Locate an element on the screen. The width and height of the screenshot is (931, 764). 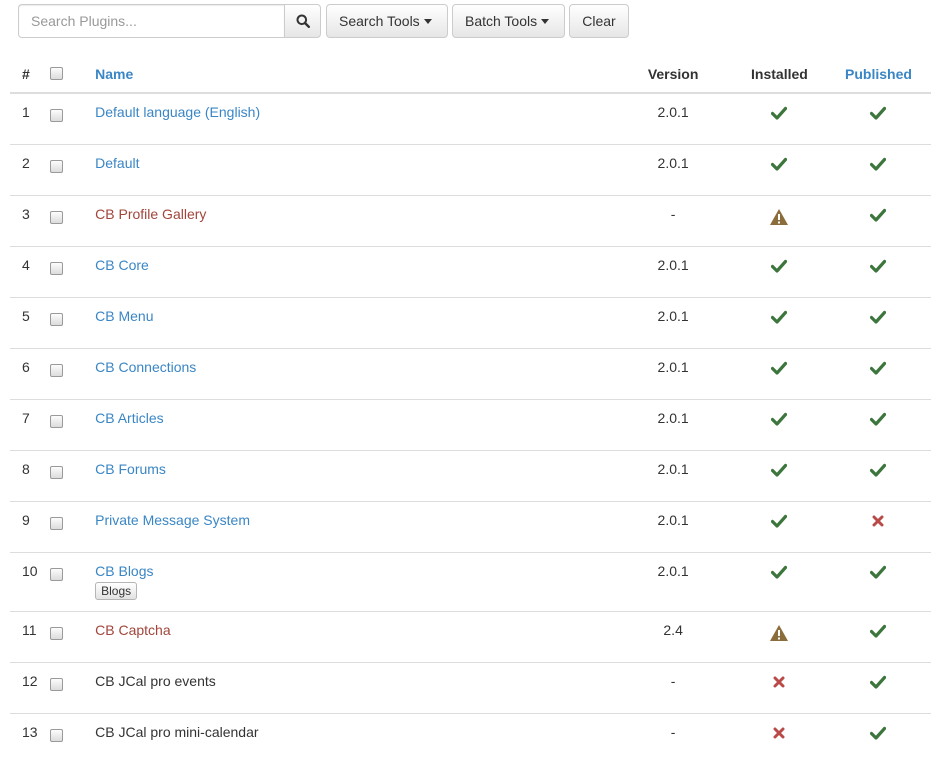
clear-button: Clear is located at coordinates (599, 21).